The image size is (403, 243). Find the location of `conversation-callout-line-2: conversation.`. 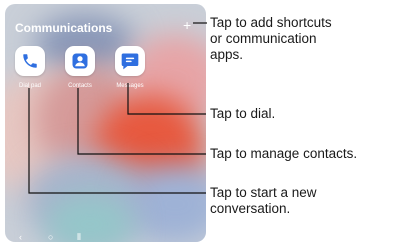

conversation-callout-line-2: conversation. is located at coordinates (250, 208).